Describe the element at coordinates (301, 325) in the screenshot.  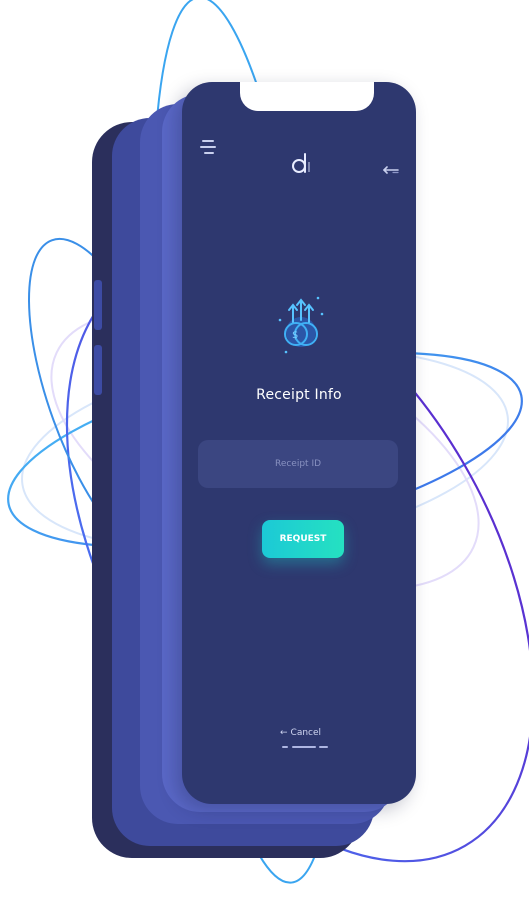
I see `coins-upload-icon: $` at that location.